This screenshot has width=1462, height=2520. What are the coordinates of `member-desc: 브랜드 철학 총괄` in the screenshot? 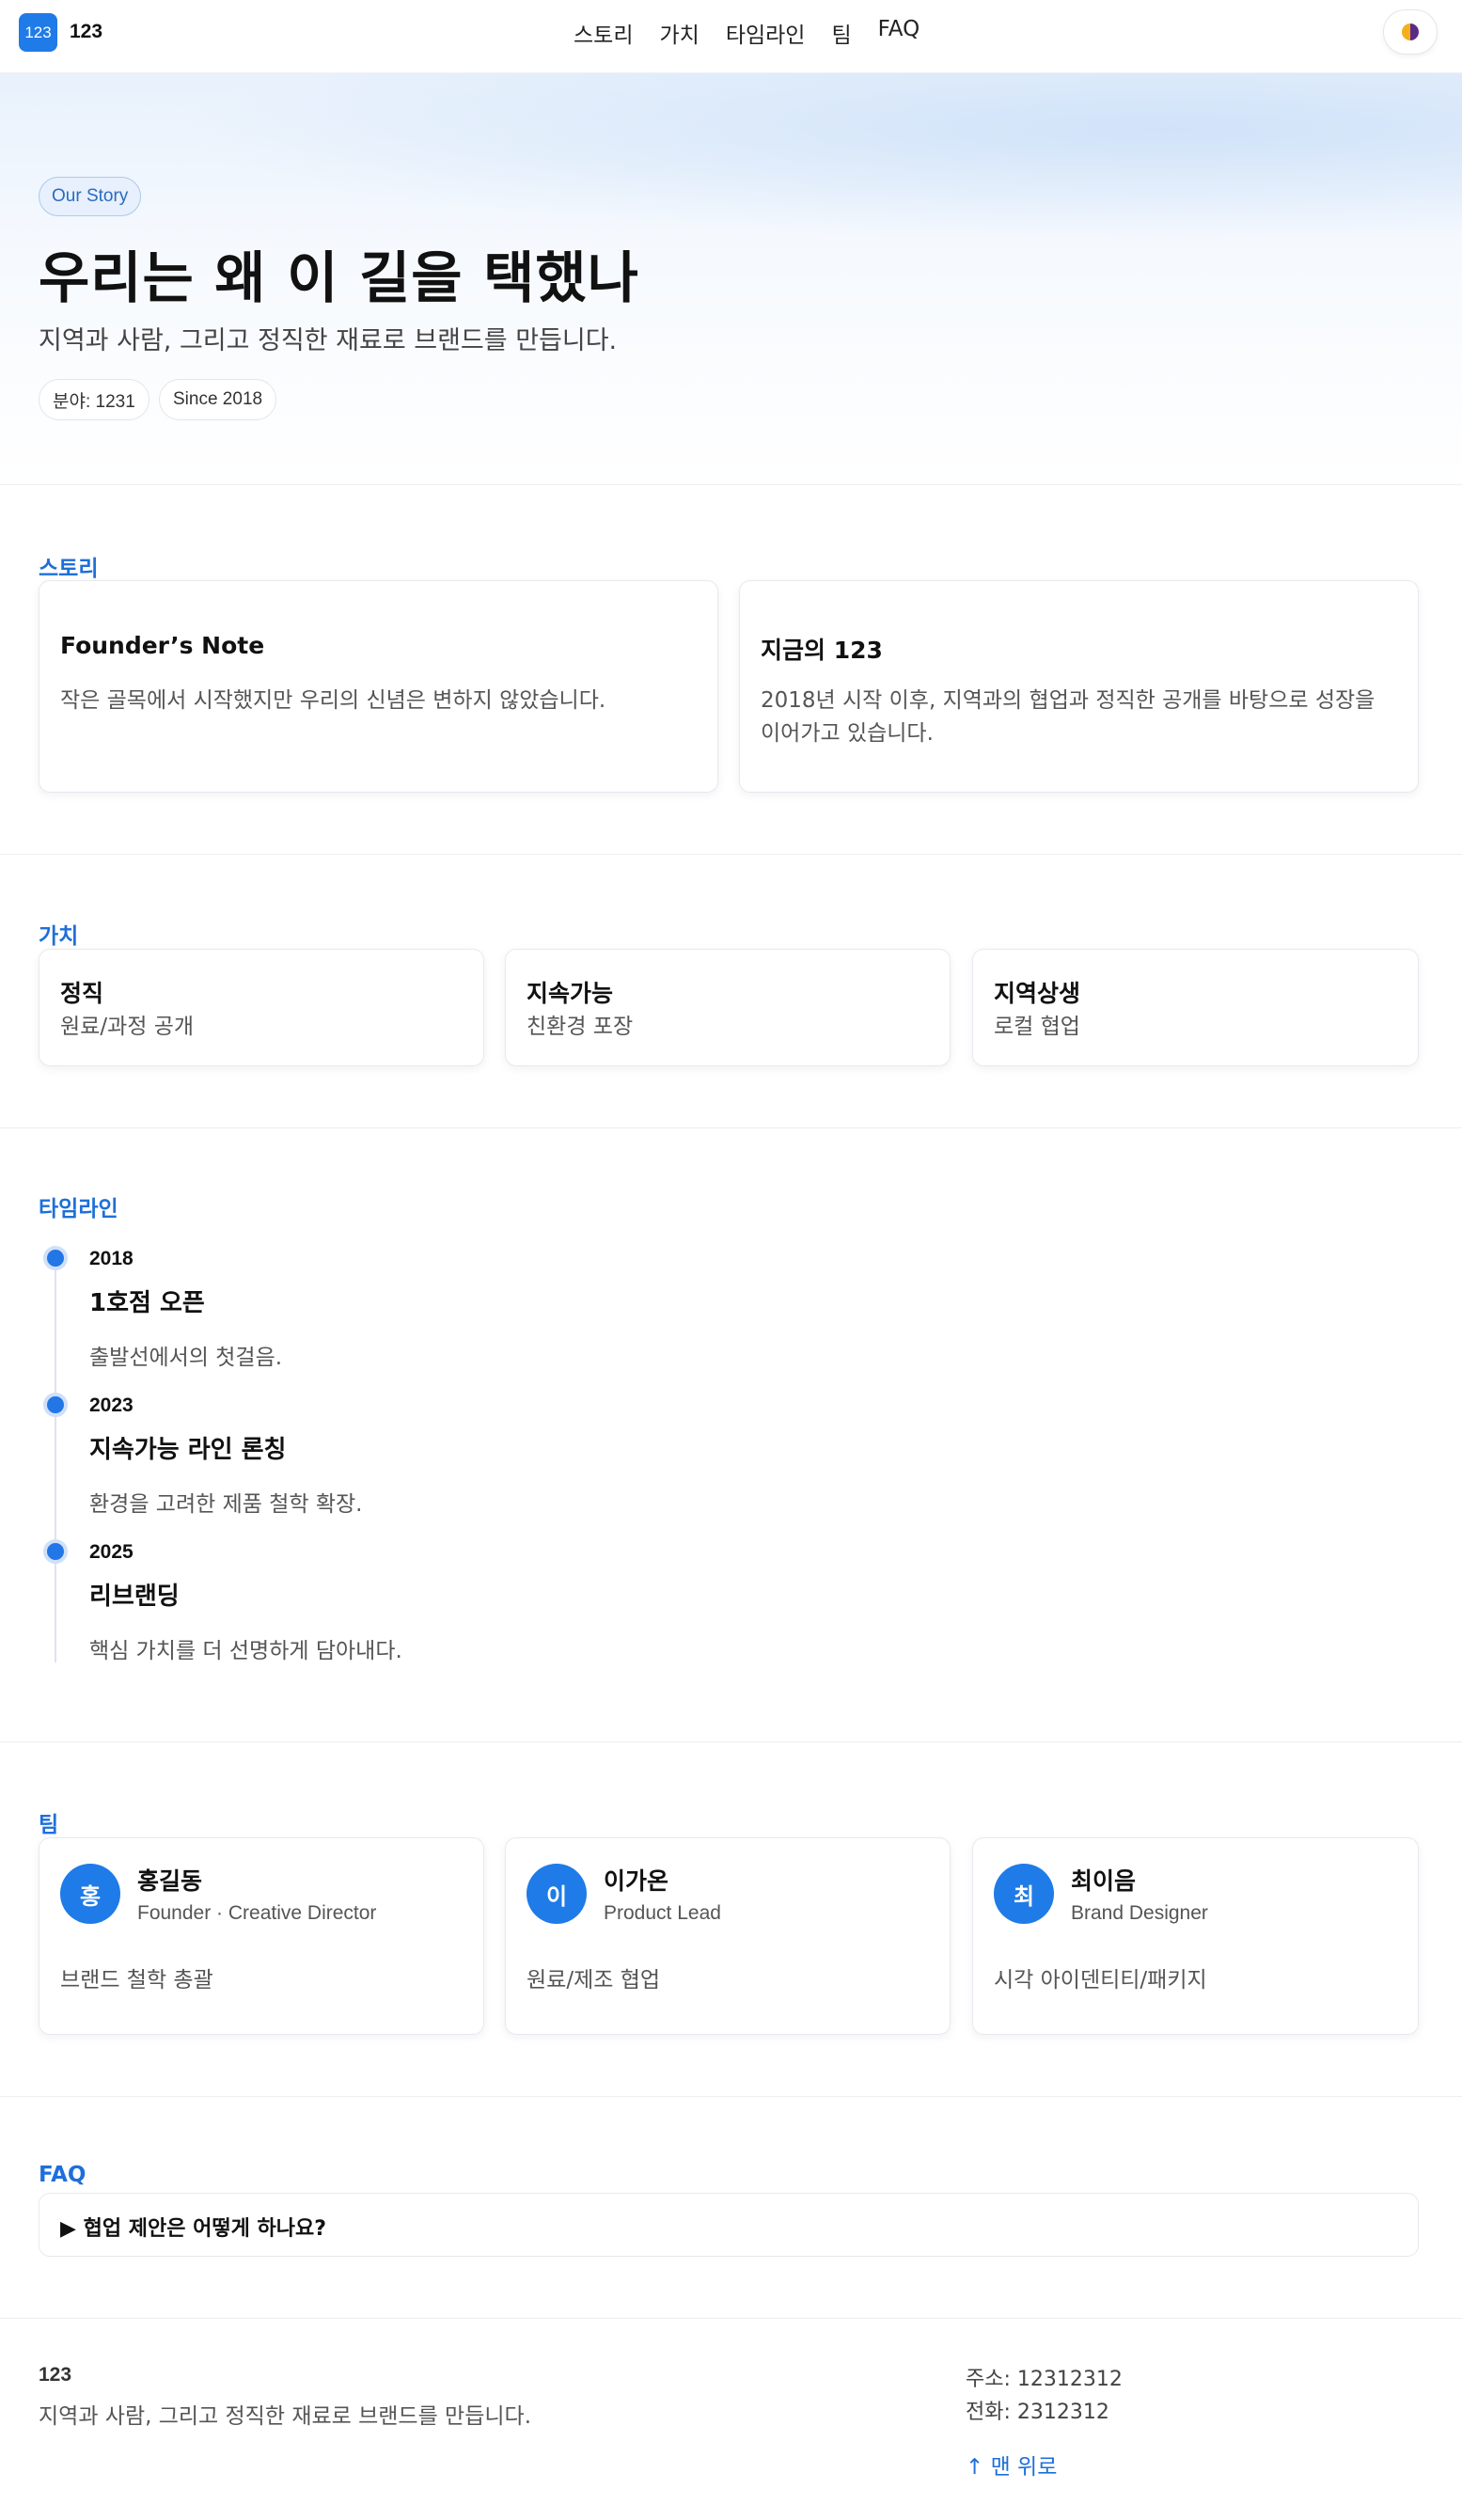 It's located at (136, 1980).